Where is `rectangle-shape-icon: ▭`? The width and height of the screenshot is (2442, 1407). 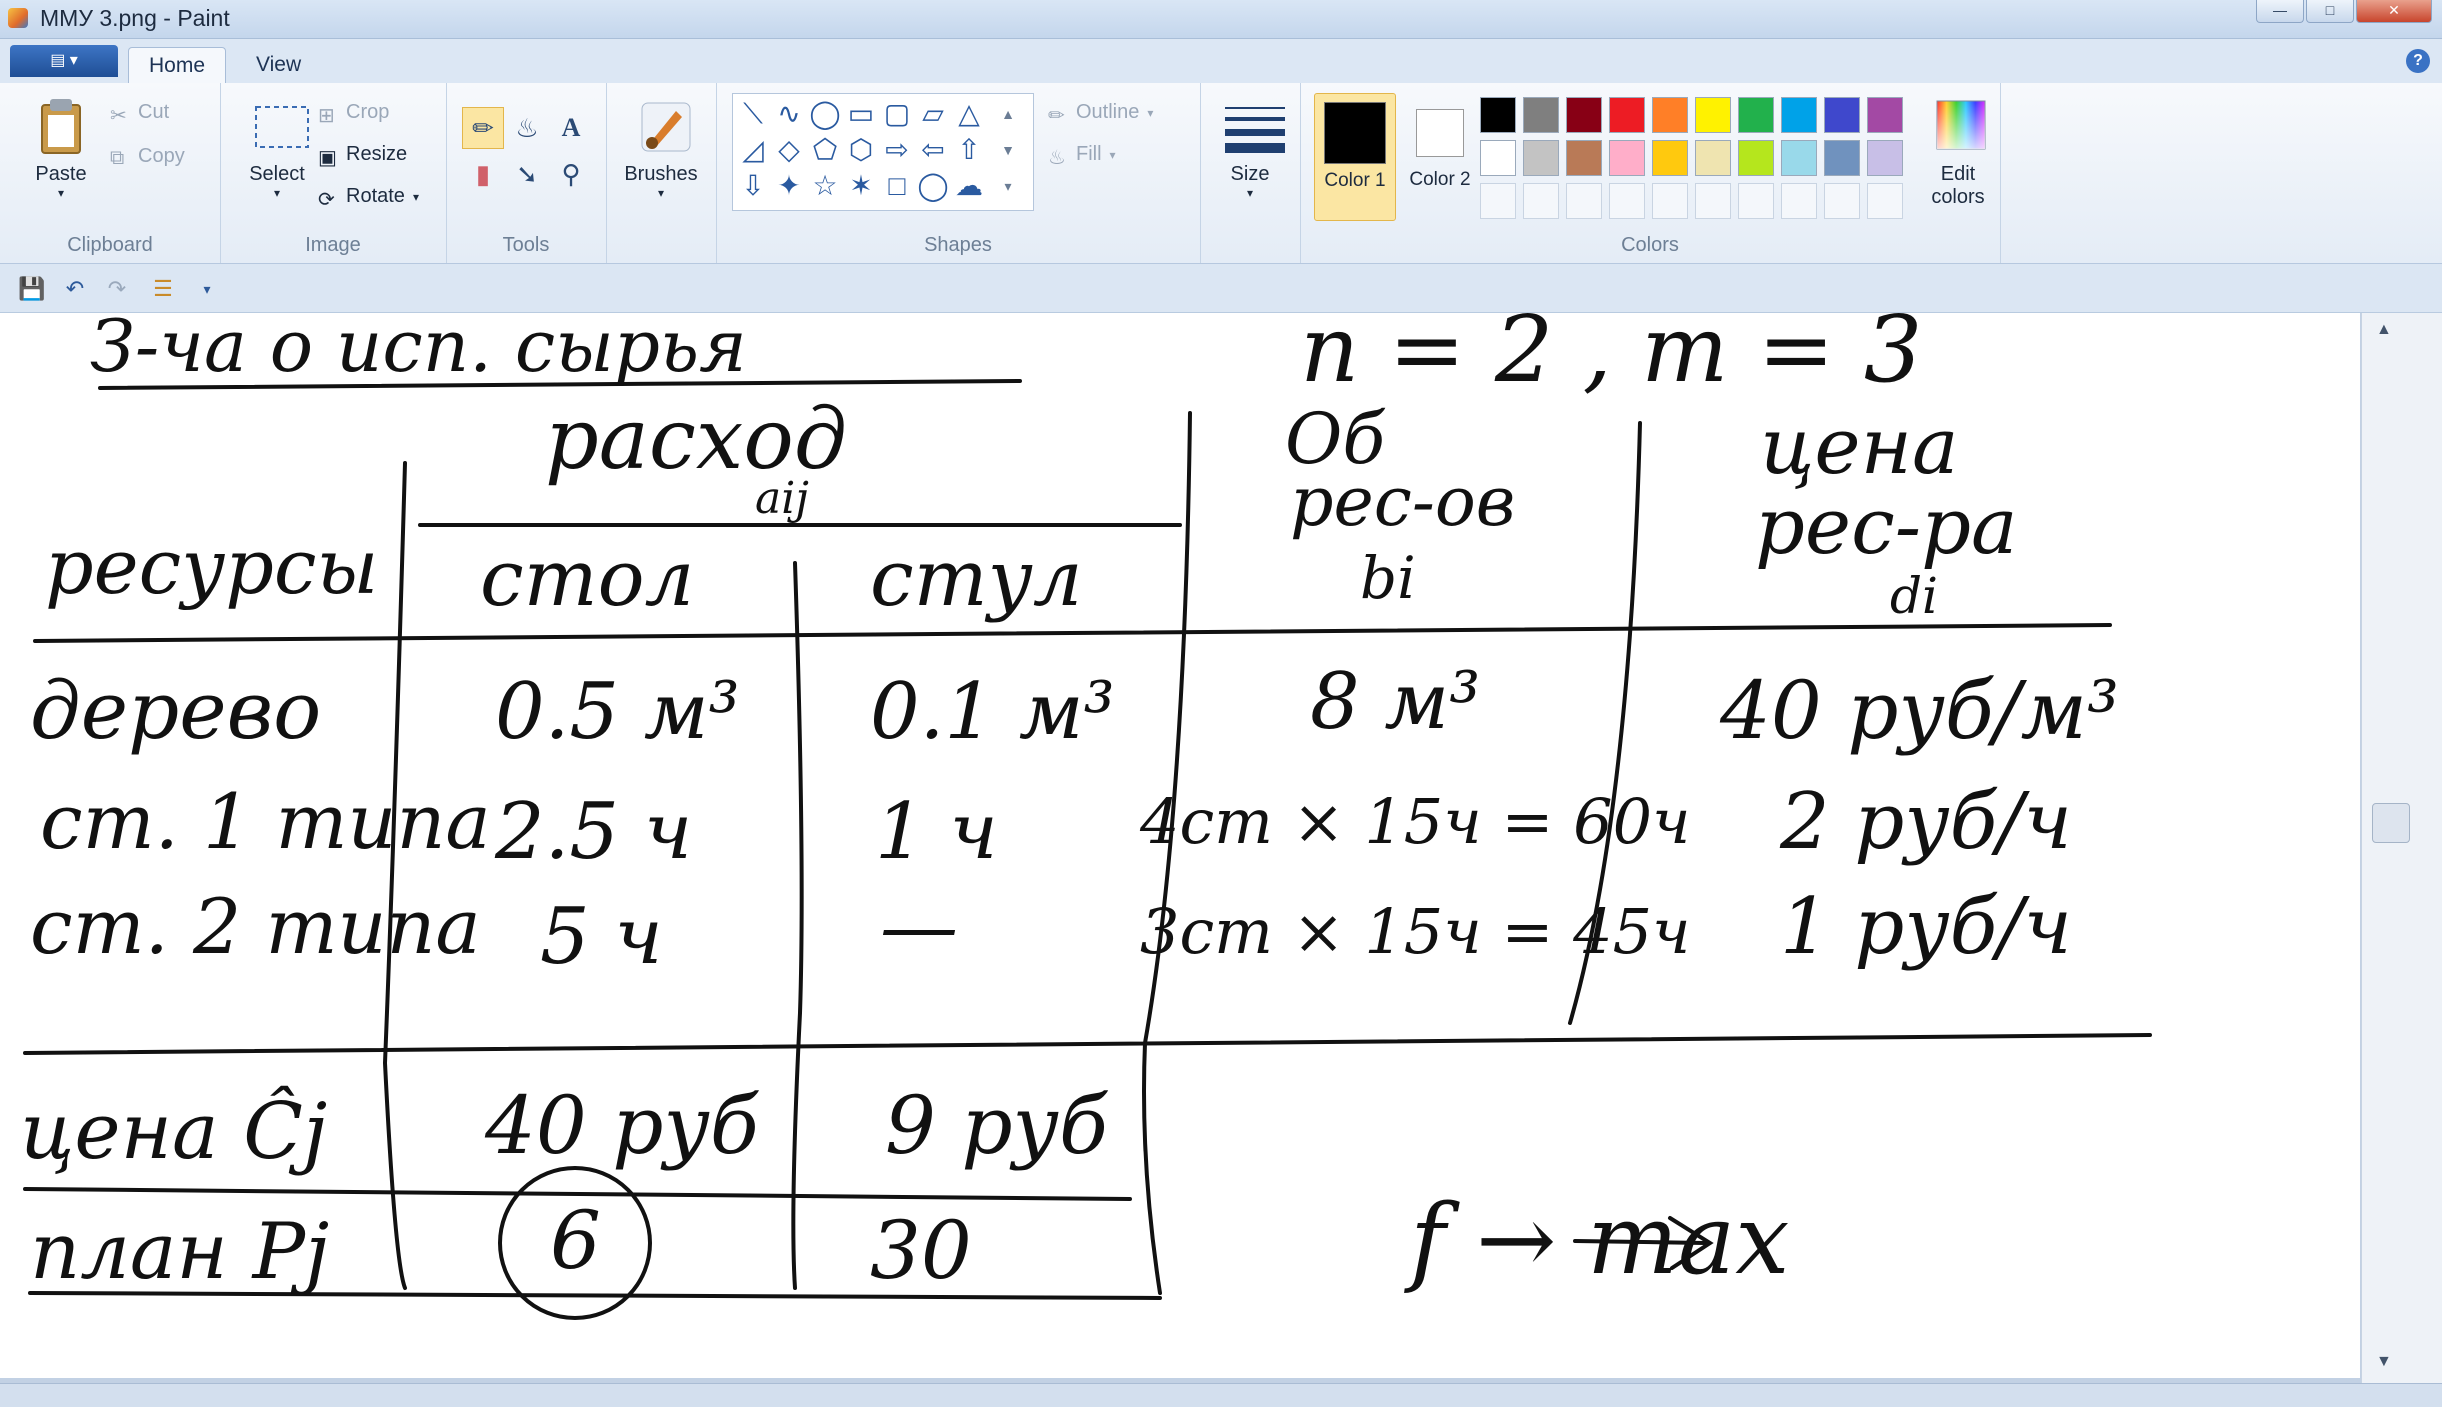
rectangle-shape-icon: ▭ is located at coordinates (861, 114).